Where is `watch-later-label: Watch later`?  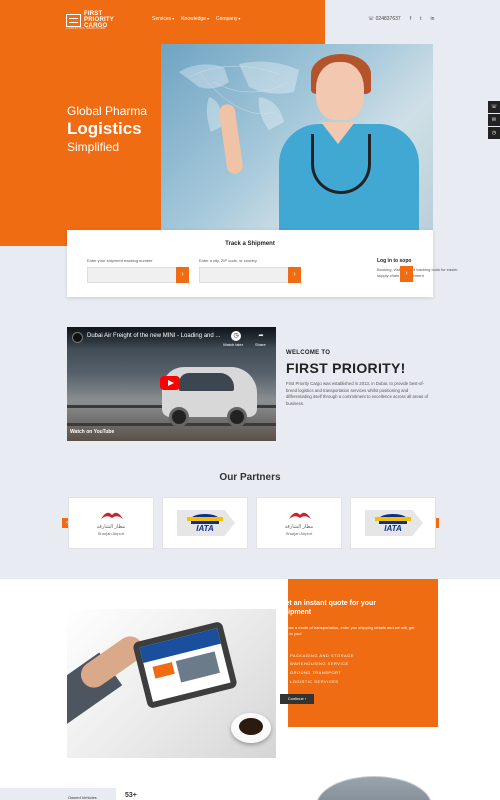 watch-later-label: Watch later is located at coordinates (233, 344).